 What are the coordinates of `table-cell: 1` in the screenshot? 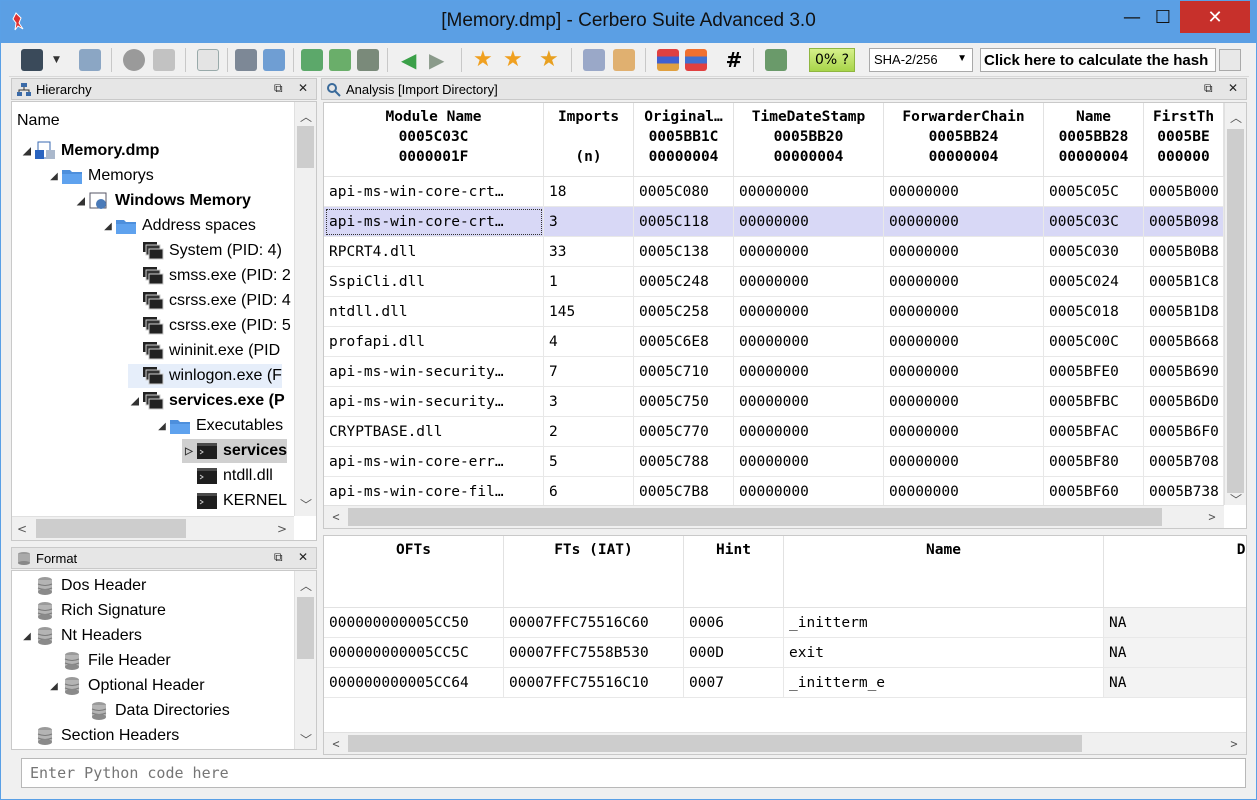 It's located at (589, 282).